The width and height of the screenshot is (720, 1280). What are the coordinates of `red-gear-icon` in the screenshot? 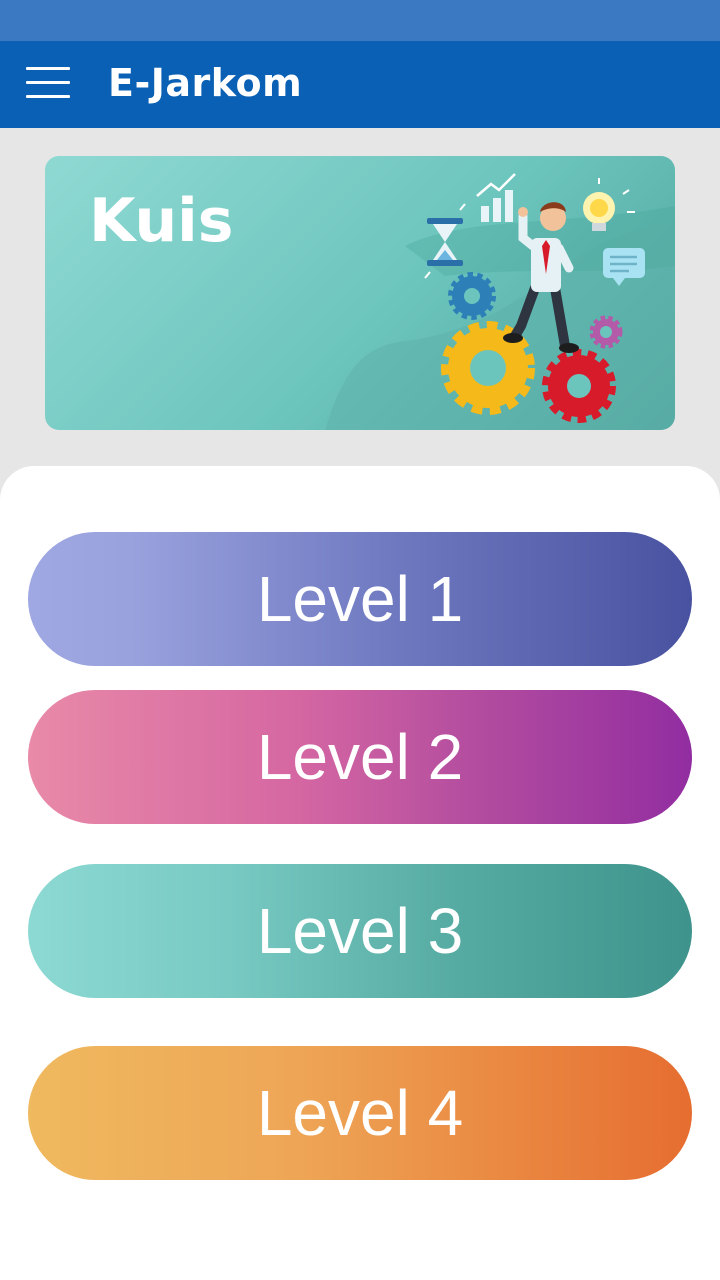 It's located at (579, 386).